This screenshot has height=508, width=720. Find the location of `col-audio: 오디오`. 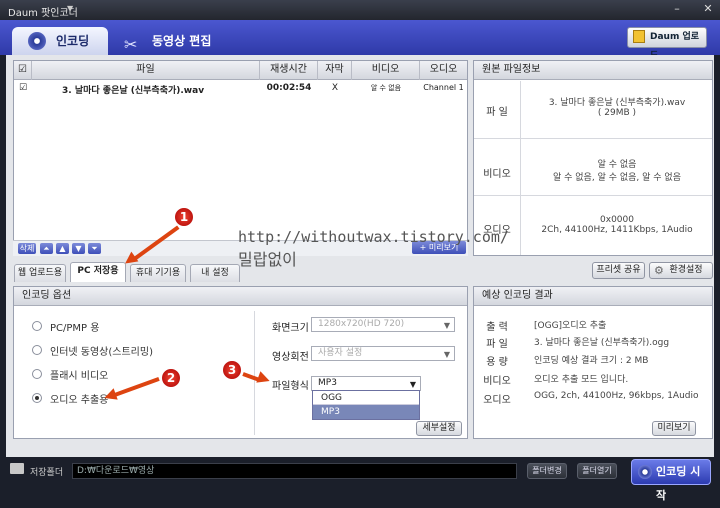

col-audio: 오디오 is located at coordinates (443, 70).